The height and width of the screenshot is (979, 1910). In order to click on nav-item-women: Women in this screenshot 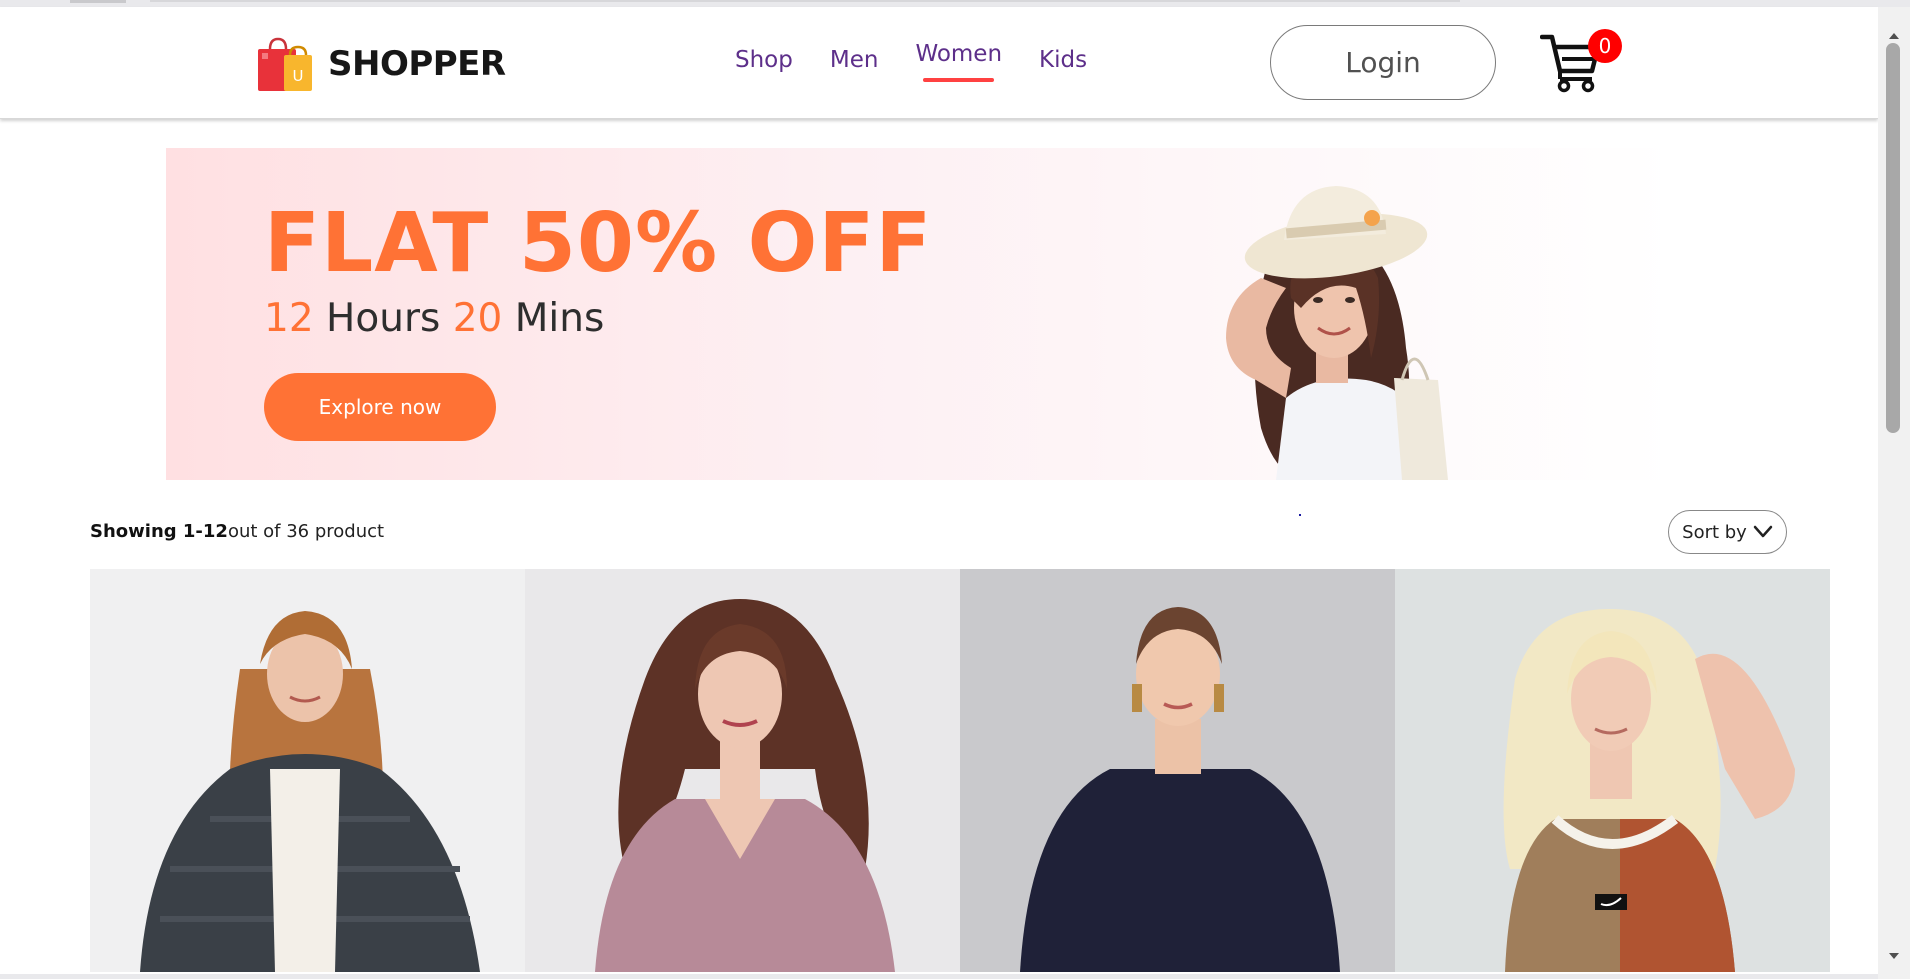, I will do `click(959, 61)`.